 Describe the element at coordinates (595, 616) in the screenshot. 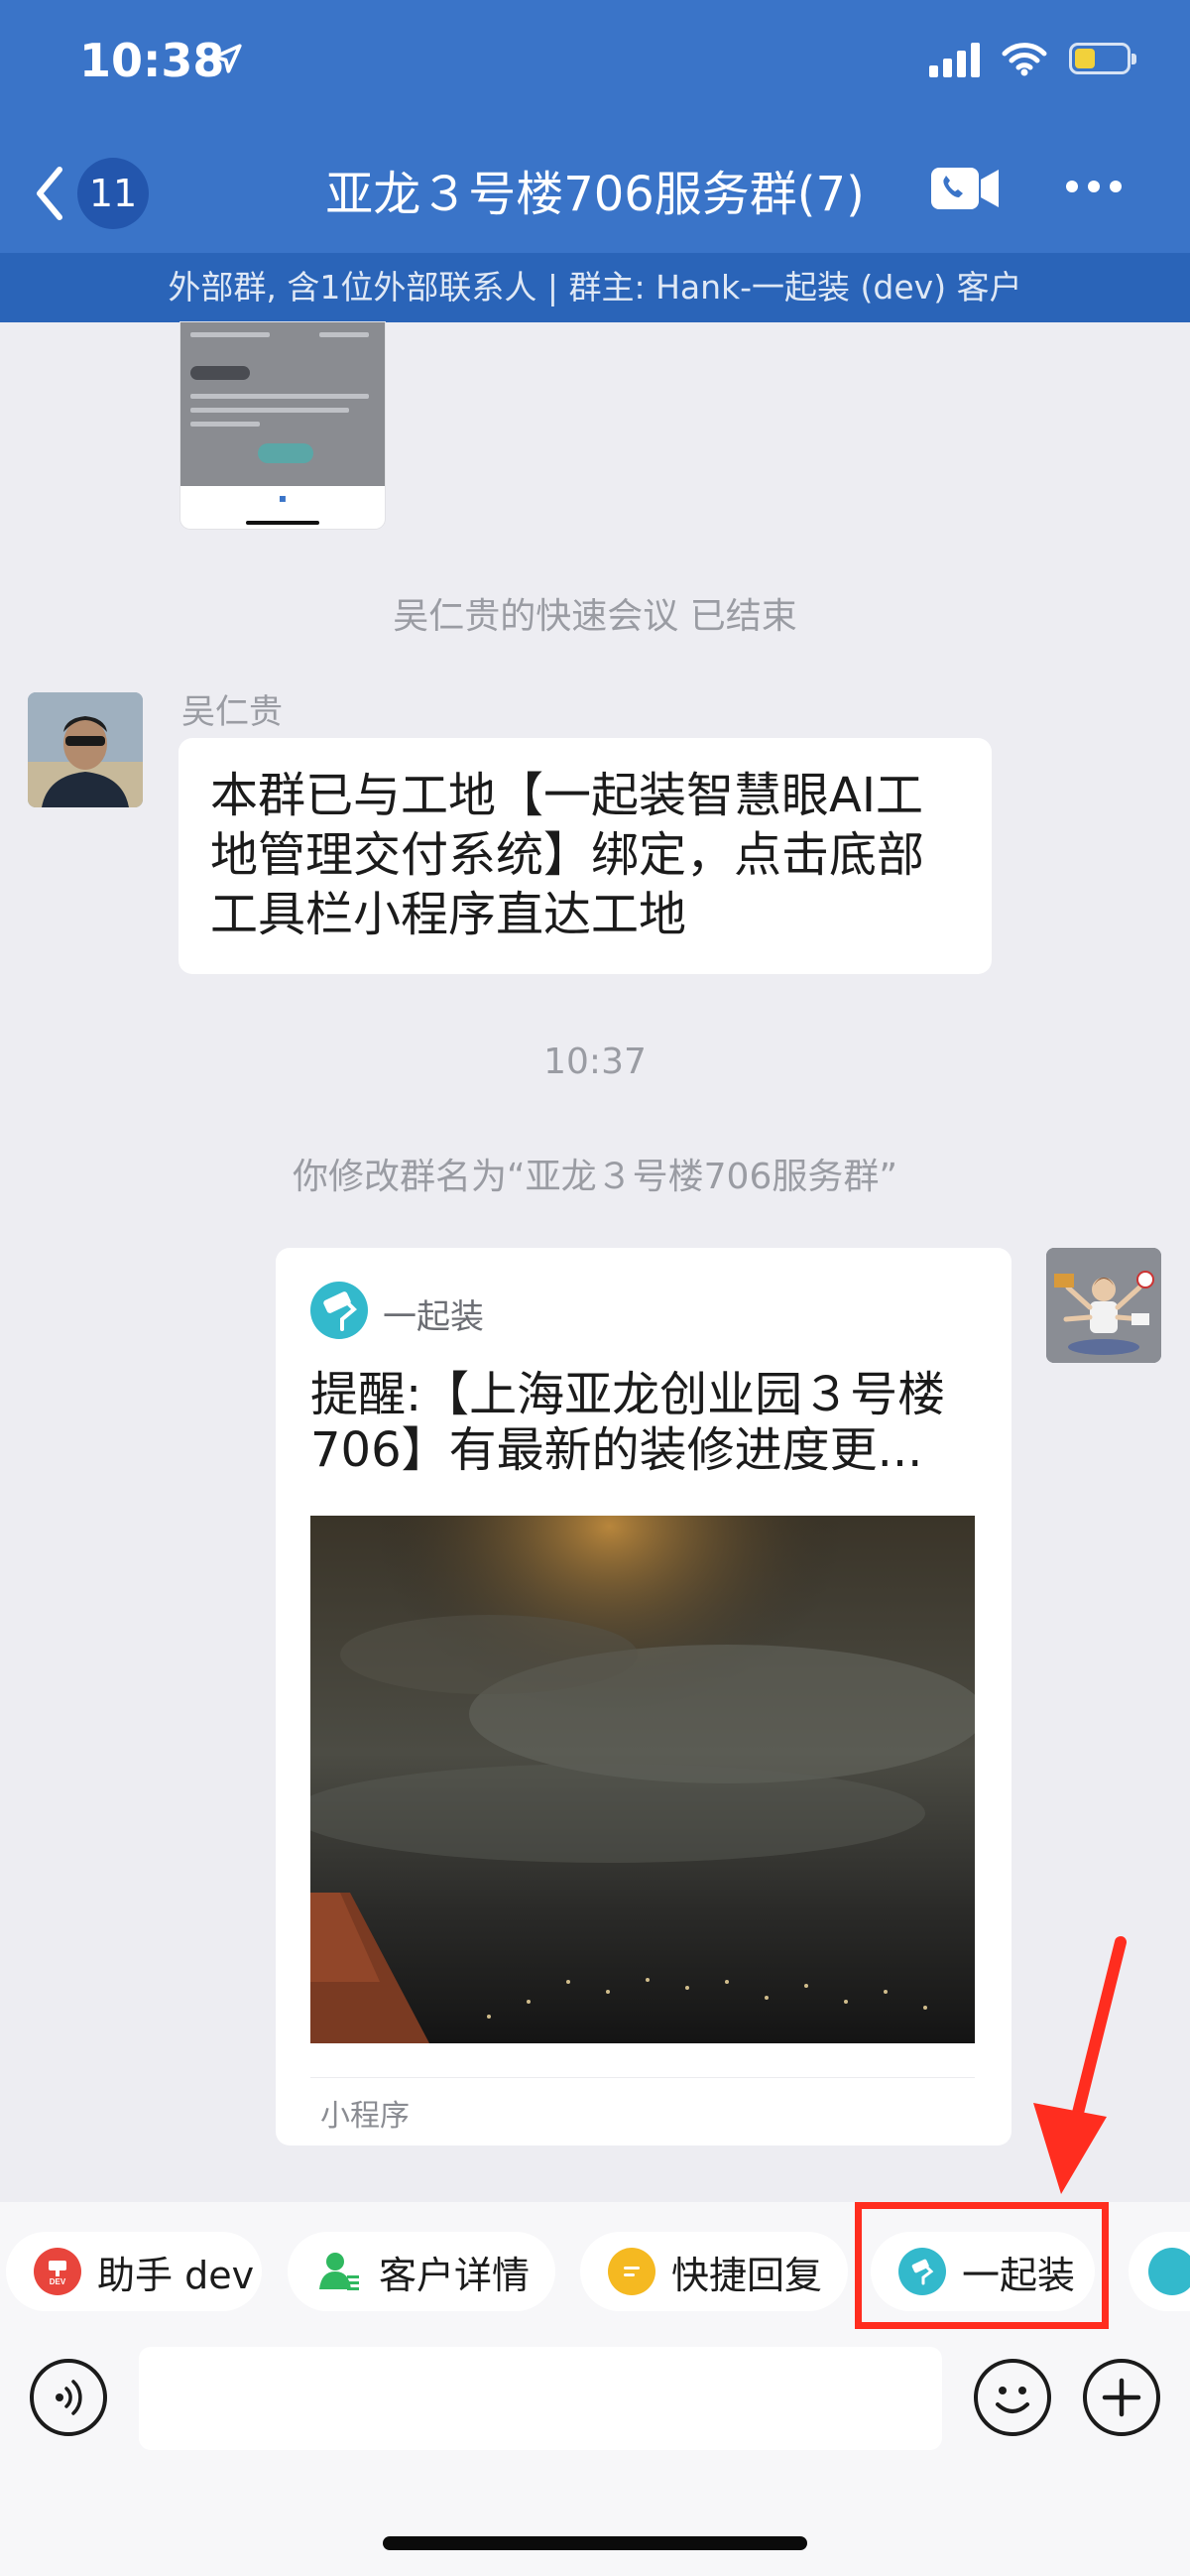

I see `system-message-meeting-ended: 吴仁贵的快速会议 已结束` at that location.